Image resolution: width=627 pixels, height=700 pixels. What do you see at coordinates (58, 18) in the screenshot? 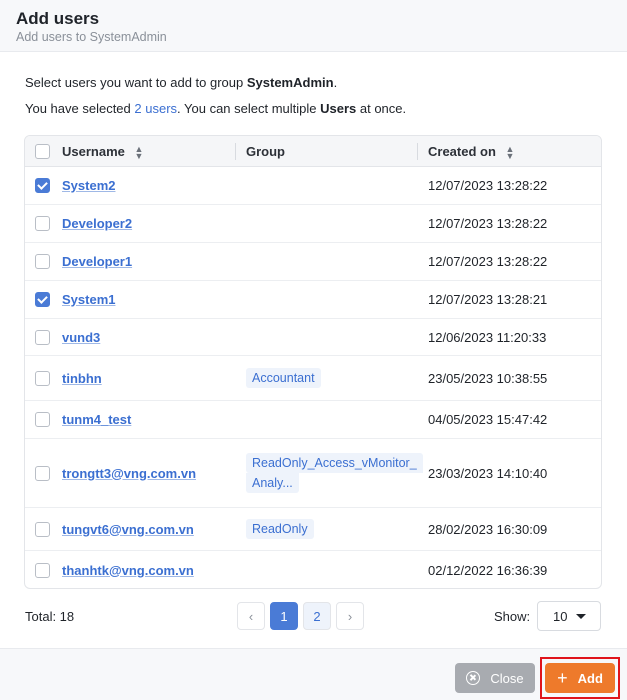
I see `dialog-title: Add users` at bounding box center [58, 18].